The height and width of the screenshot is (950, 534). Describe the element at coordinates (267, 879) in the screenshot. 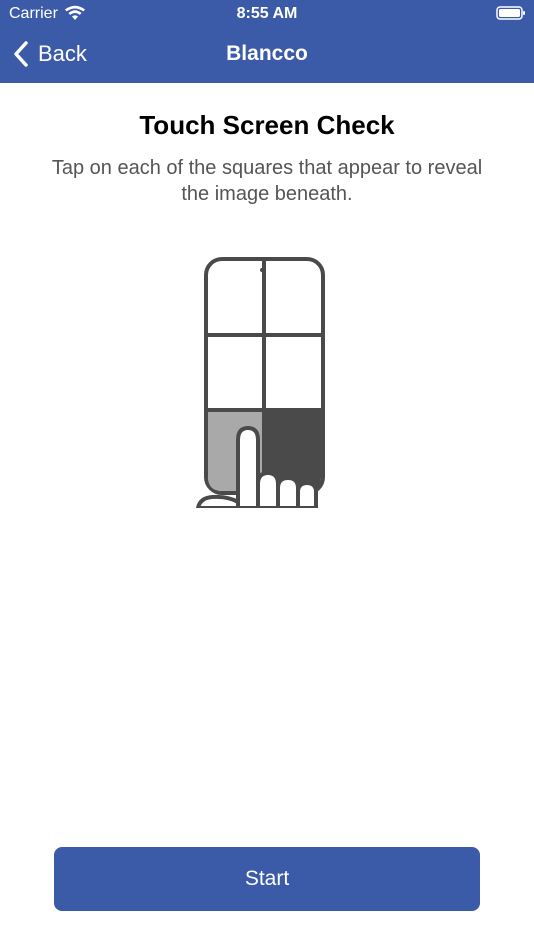

I see `start-button: Start` at that location.